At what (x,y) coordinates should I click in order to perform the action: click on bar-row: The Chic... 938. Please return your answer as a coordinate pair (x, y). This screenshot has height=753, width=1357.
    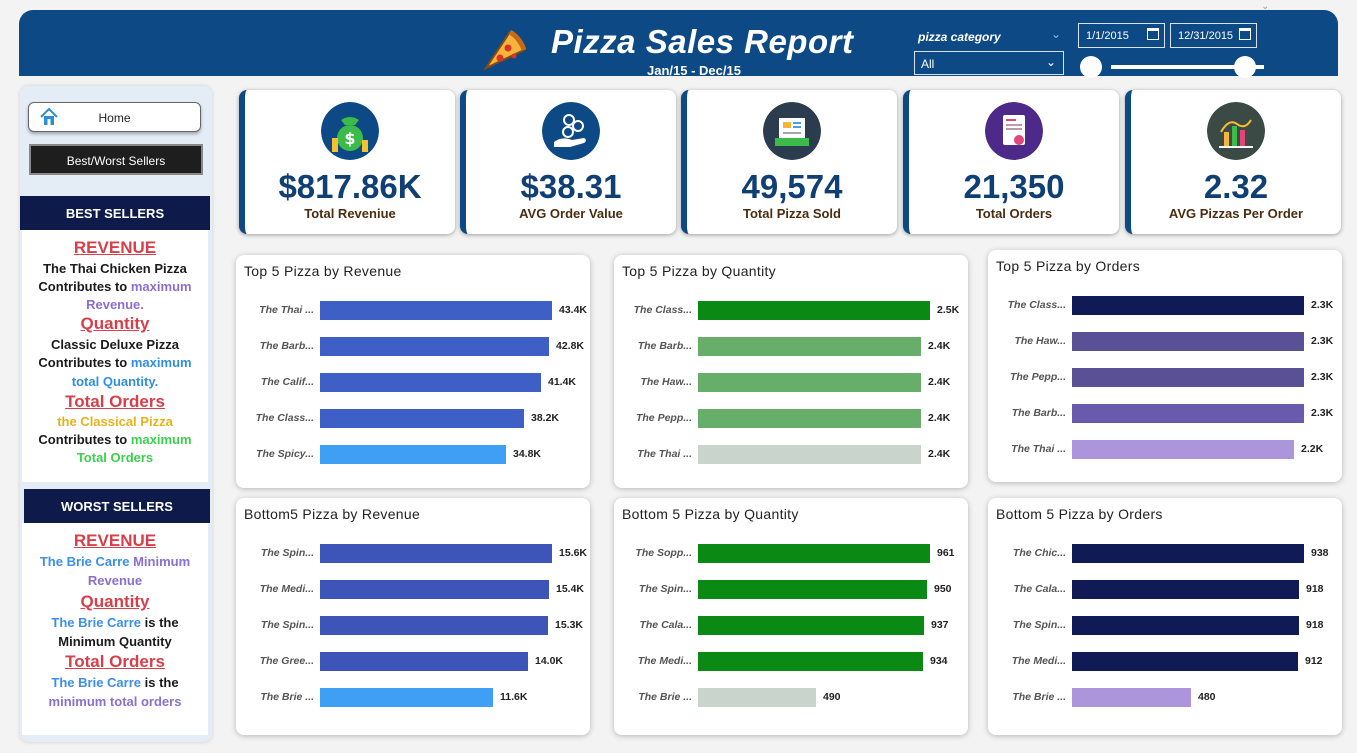
    Looking at the image, I should click on (1165, 554).